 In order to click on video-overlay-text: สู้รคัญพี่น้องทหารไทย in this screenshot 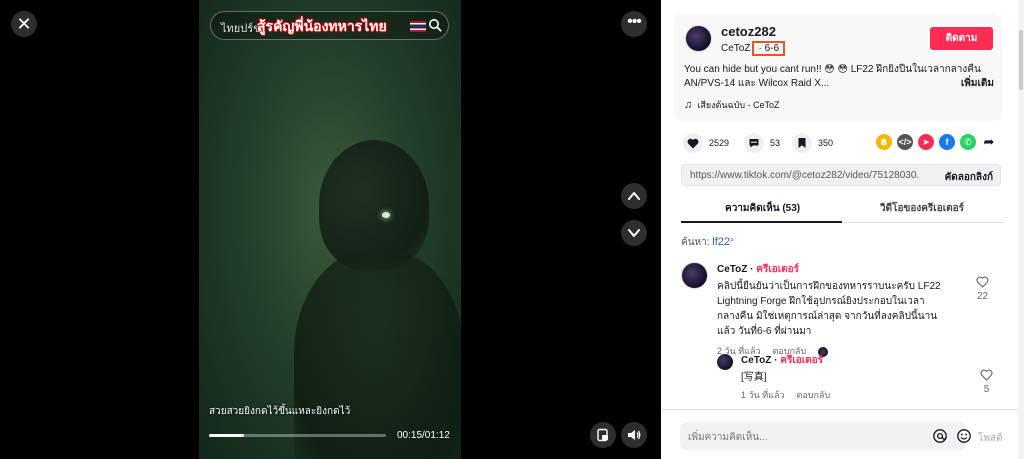, I will do `click(322, 26)`.